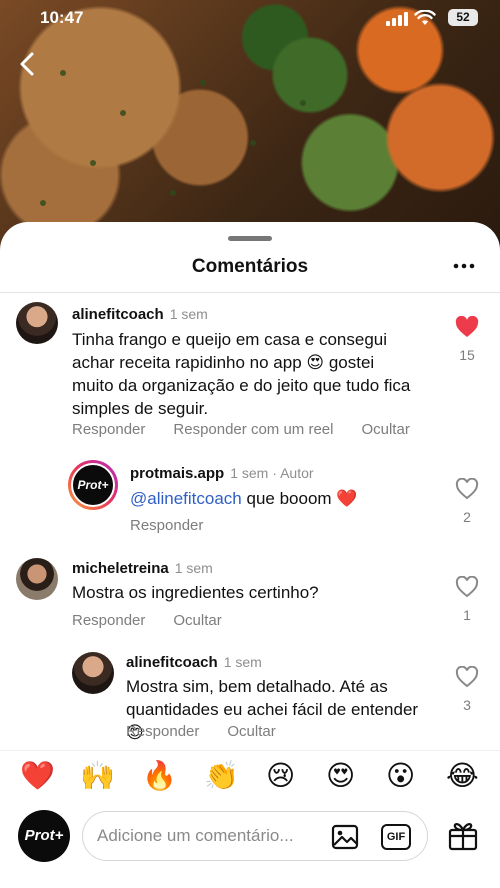 This screenshot has height=888, width=500. Describe the element at coordinates (280, 776) in the screenshot. I see `emoji-crying: 😢` at that location.